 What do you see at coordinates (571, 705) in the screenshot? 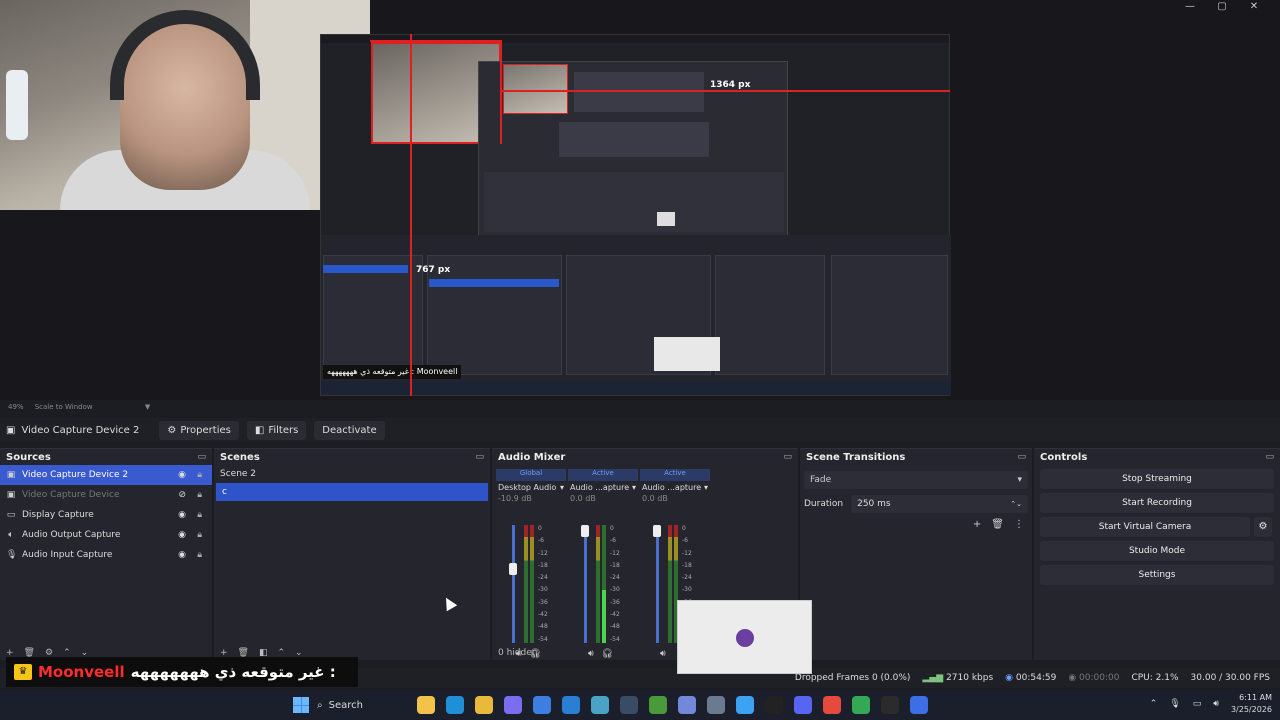
I see `vscode-icon` at bounding box center [571, 705].